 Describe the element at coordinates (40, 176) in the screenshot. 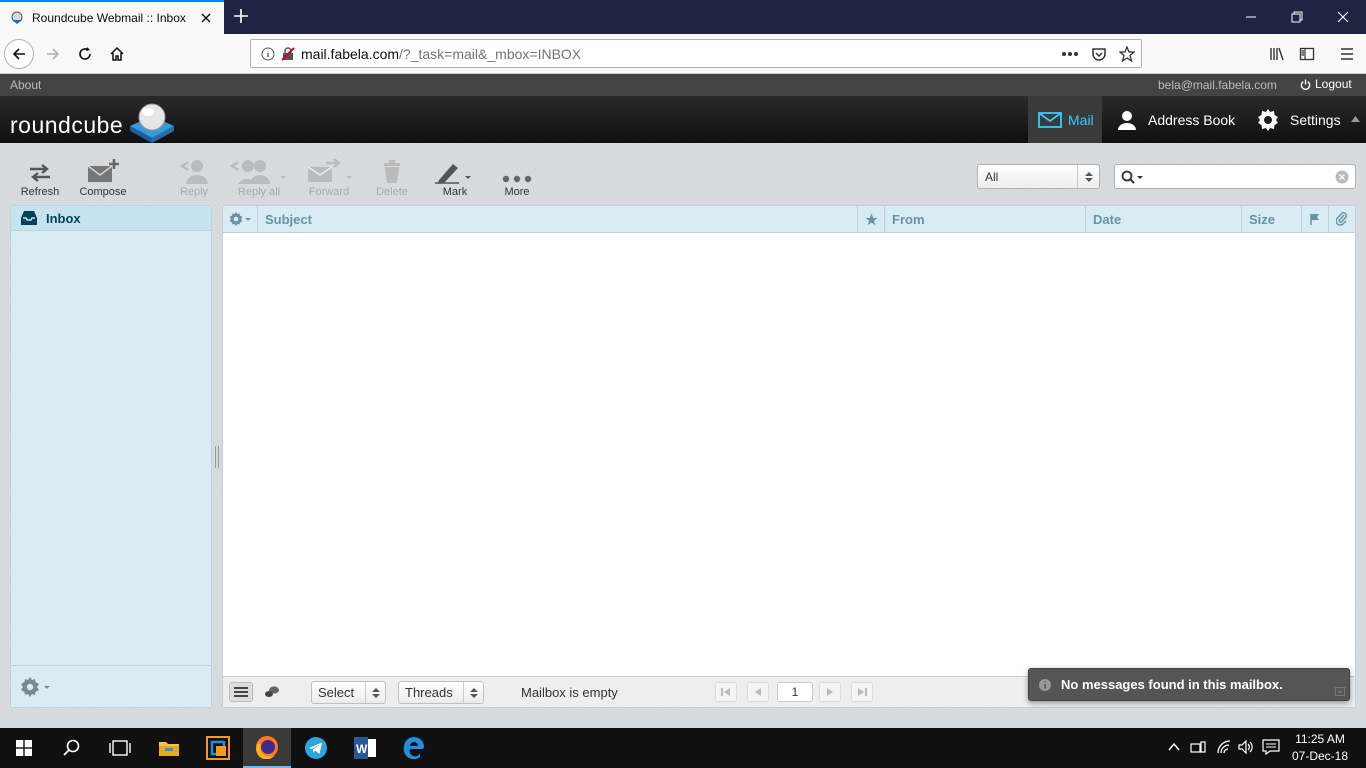

I see `refresh-button: Refresh` at that location.